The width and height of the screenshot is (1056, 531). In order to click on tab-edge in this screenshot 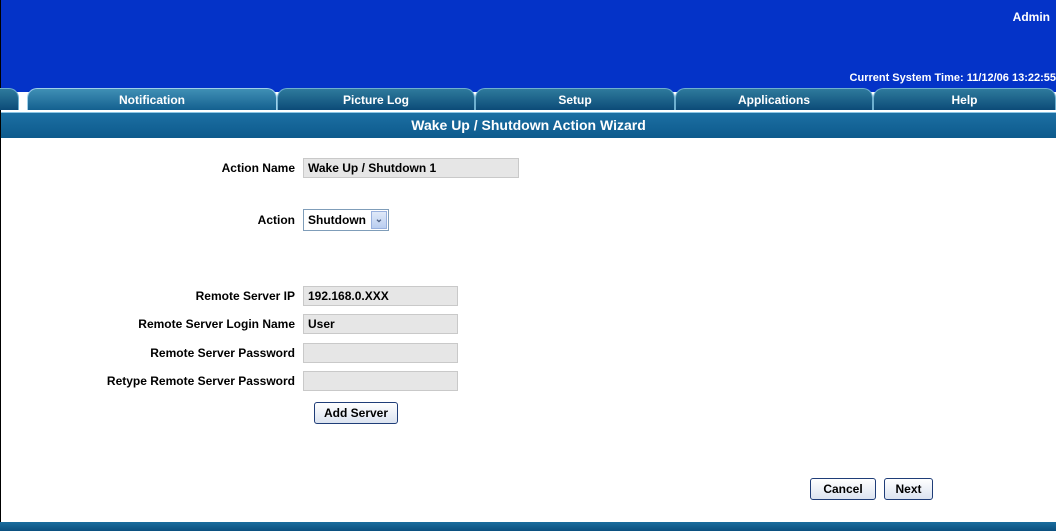, I will do `click(9, 99)`.